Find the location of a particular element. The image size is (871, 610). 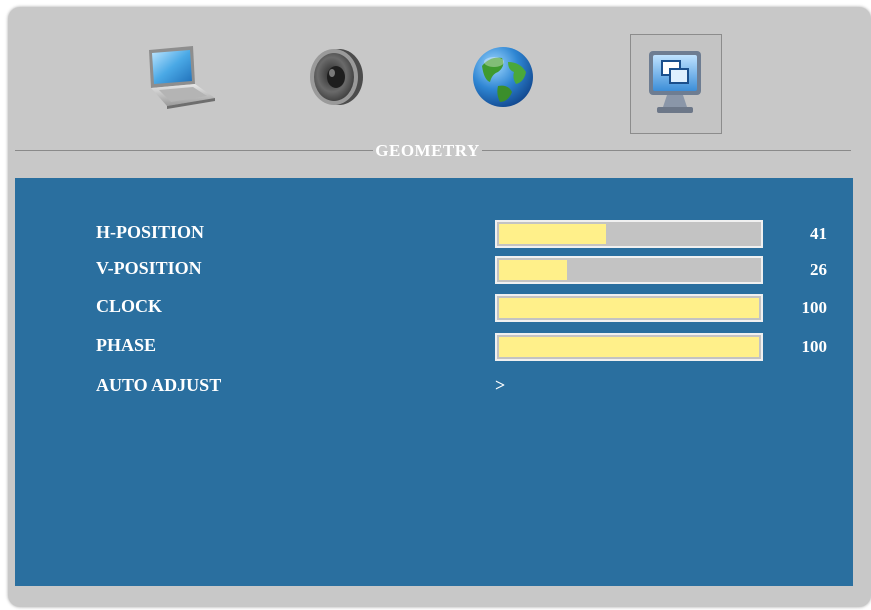

globe-icon is located at coordinates (503, 77).